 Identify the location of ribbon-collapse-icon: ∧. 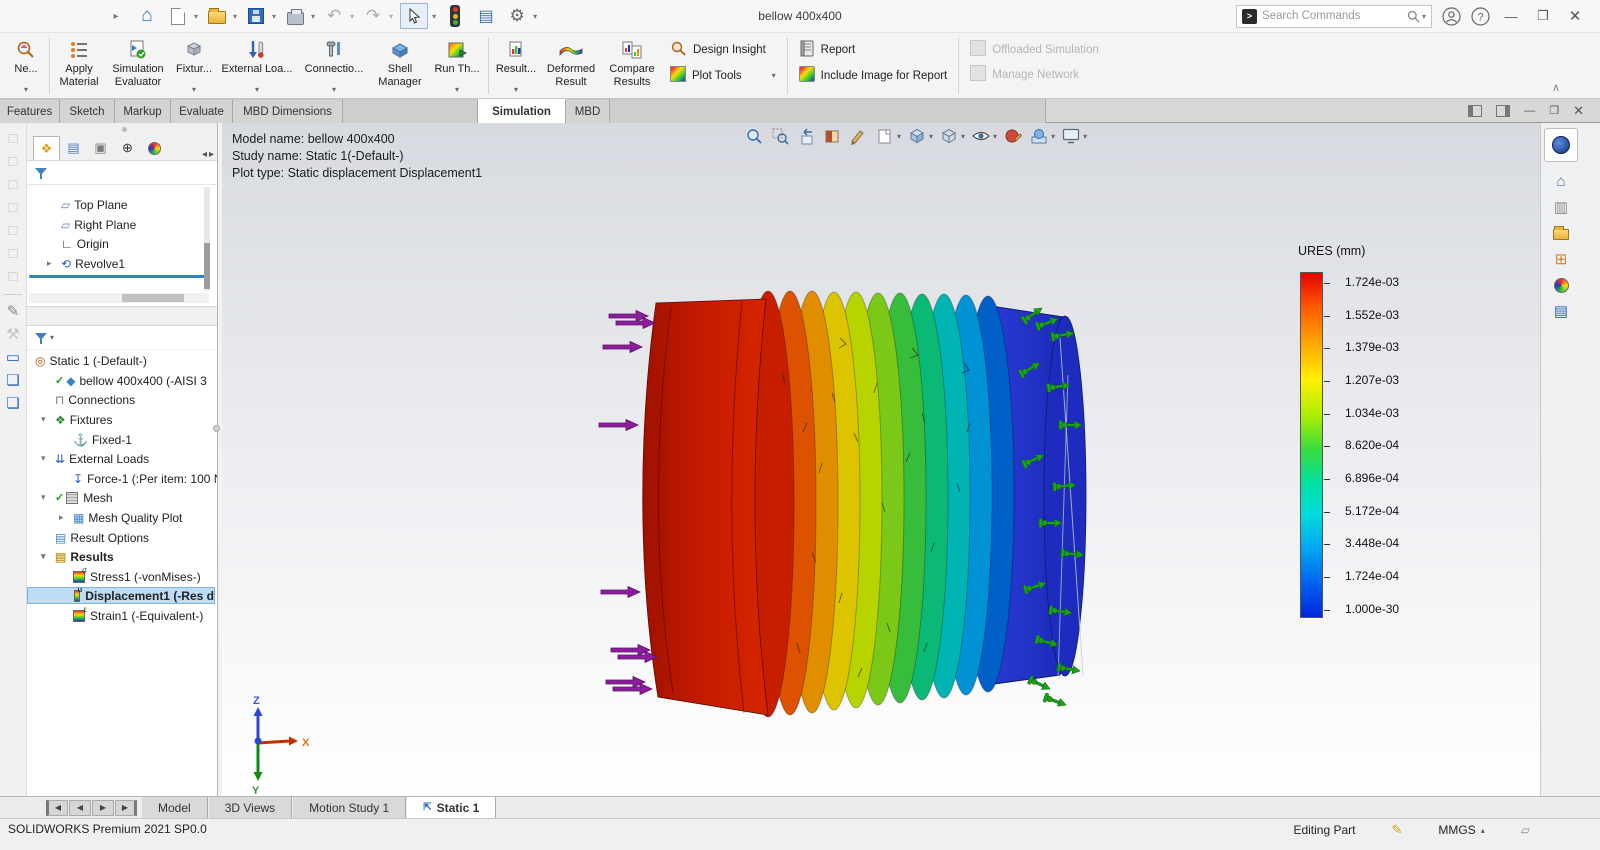
(1556, 87).